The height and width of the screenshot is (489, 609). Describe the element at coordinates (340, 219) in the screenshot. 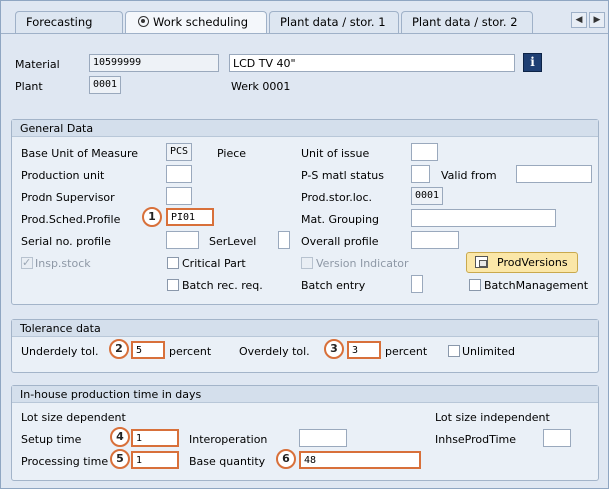

I see `mat-grouping-label: Mat. Grouping` at that location.